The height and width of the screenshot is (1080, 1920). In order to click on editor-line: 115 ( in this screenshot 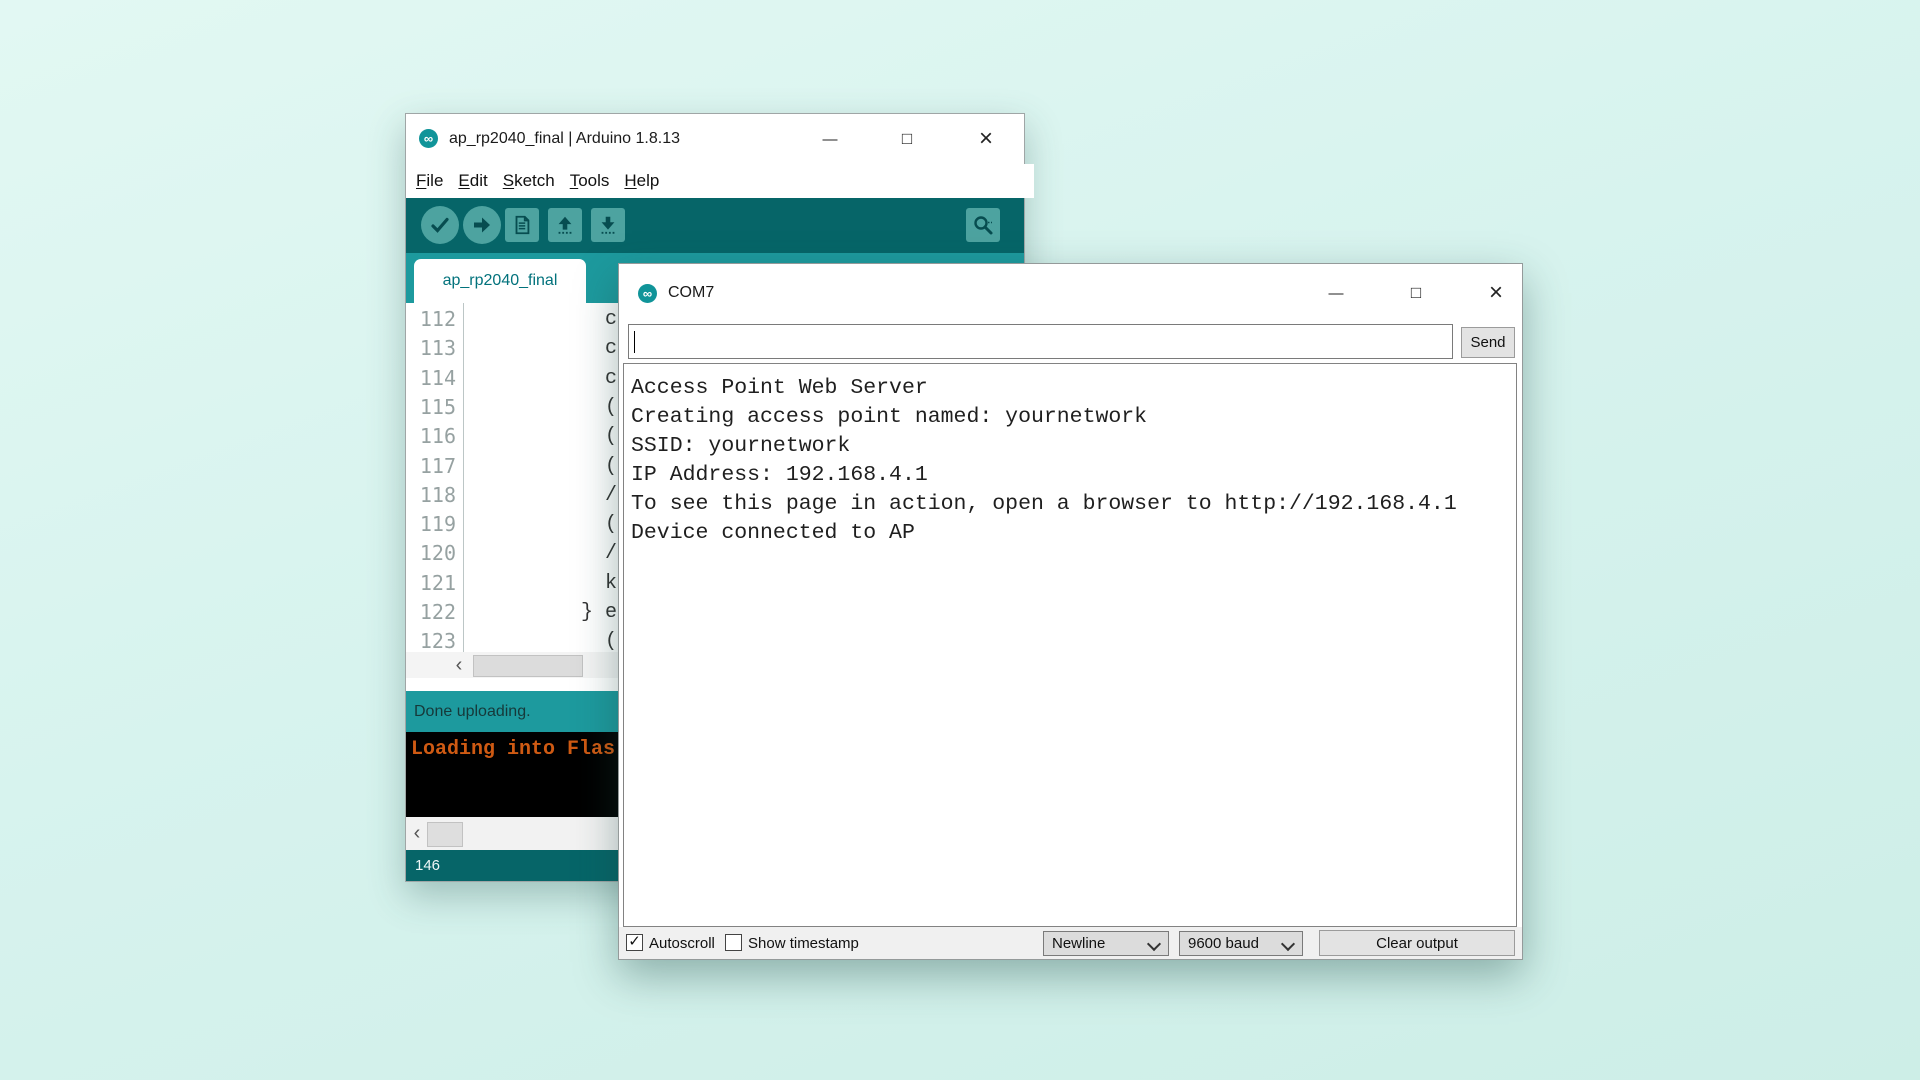, I will do `click(511, 407)`.